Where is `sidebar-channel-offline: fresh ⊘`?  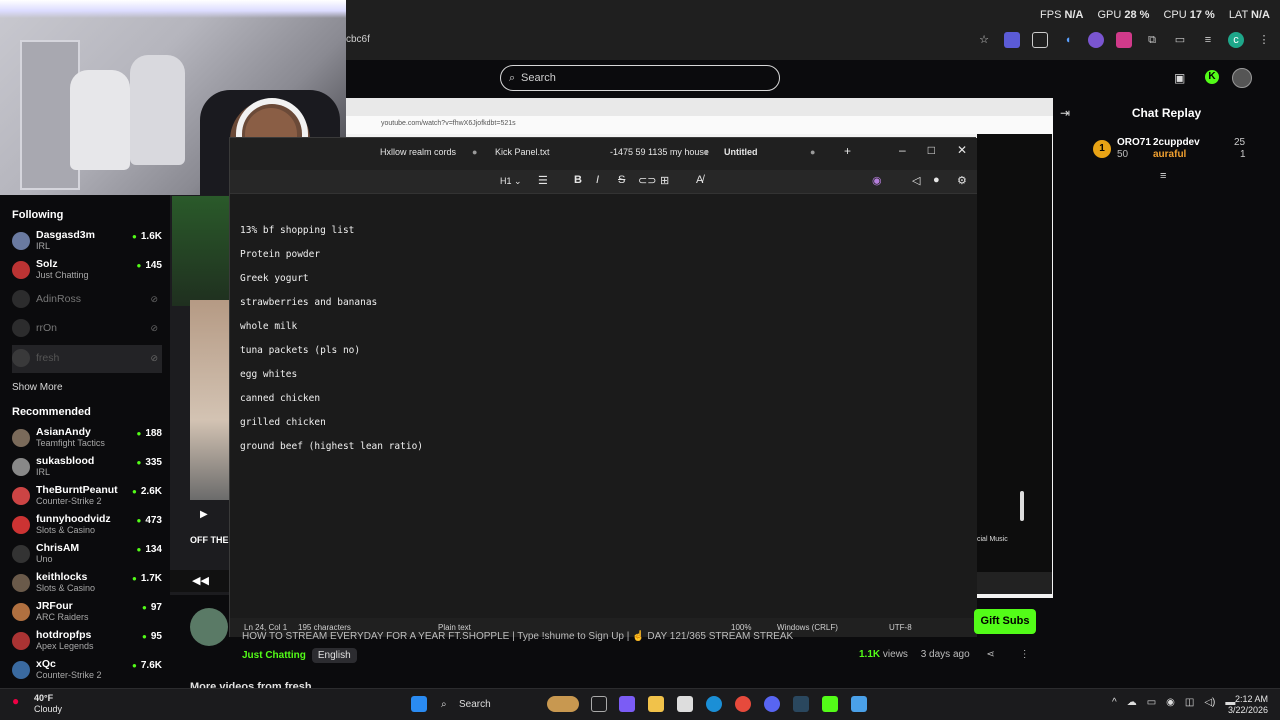
sidebar-channel-offline: fresh ⊘ is located at coordinates (87, 359).